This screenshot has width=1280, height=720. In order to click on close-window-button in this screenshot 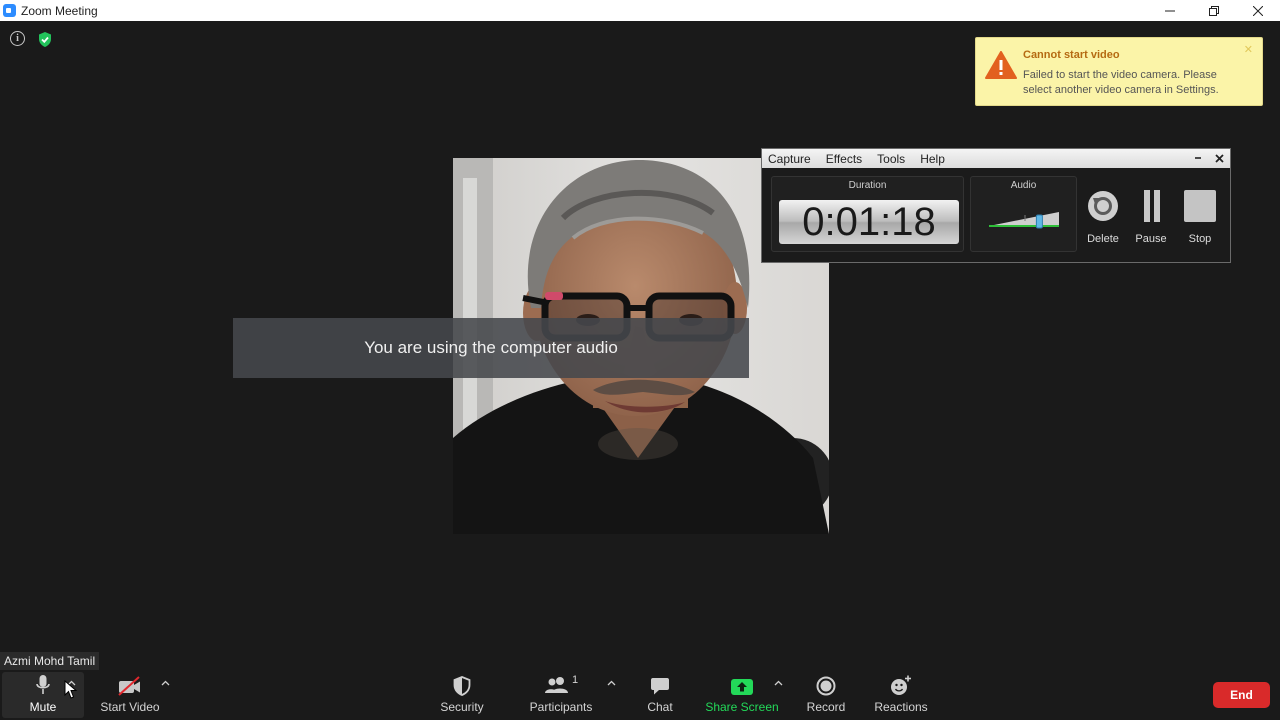, I will do `click(1258, 10)`.